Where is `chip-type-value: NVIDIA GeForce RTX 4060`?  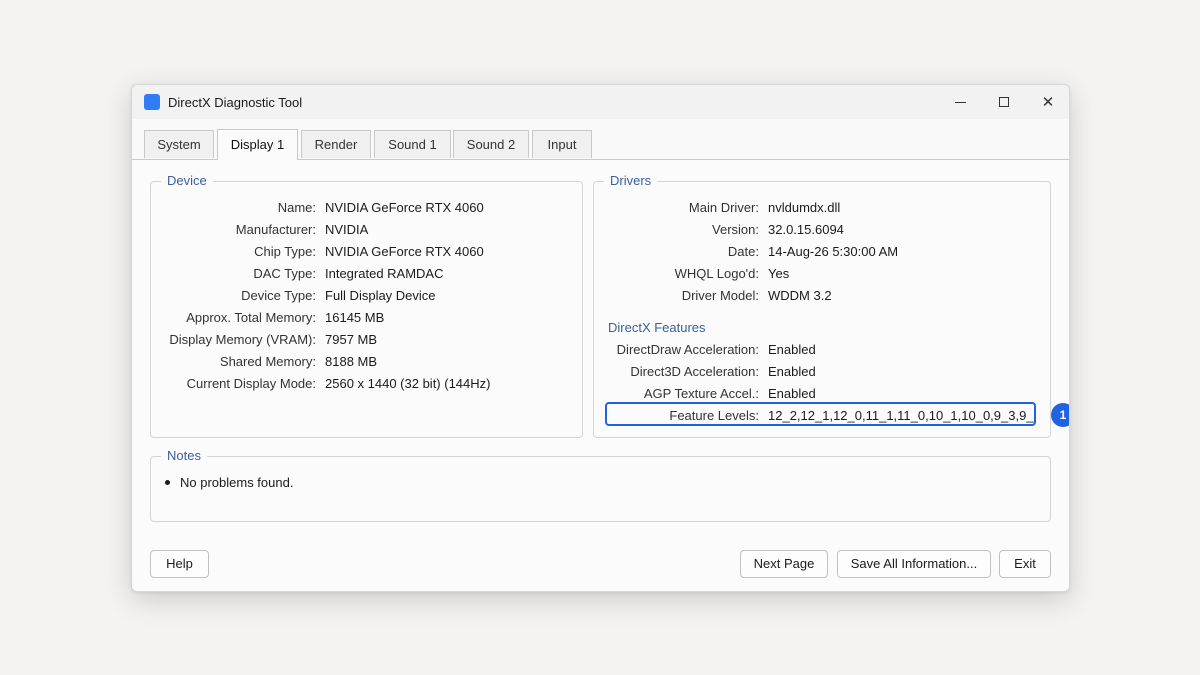 chip-type-value: NVIDIA GeForce RTX 4060 is located at coordinates (404, 251).